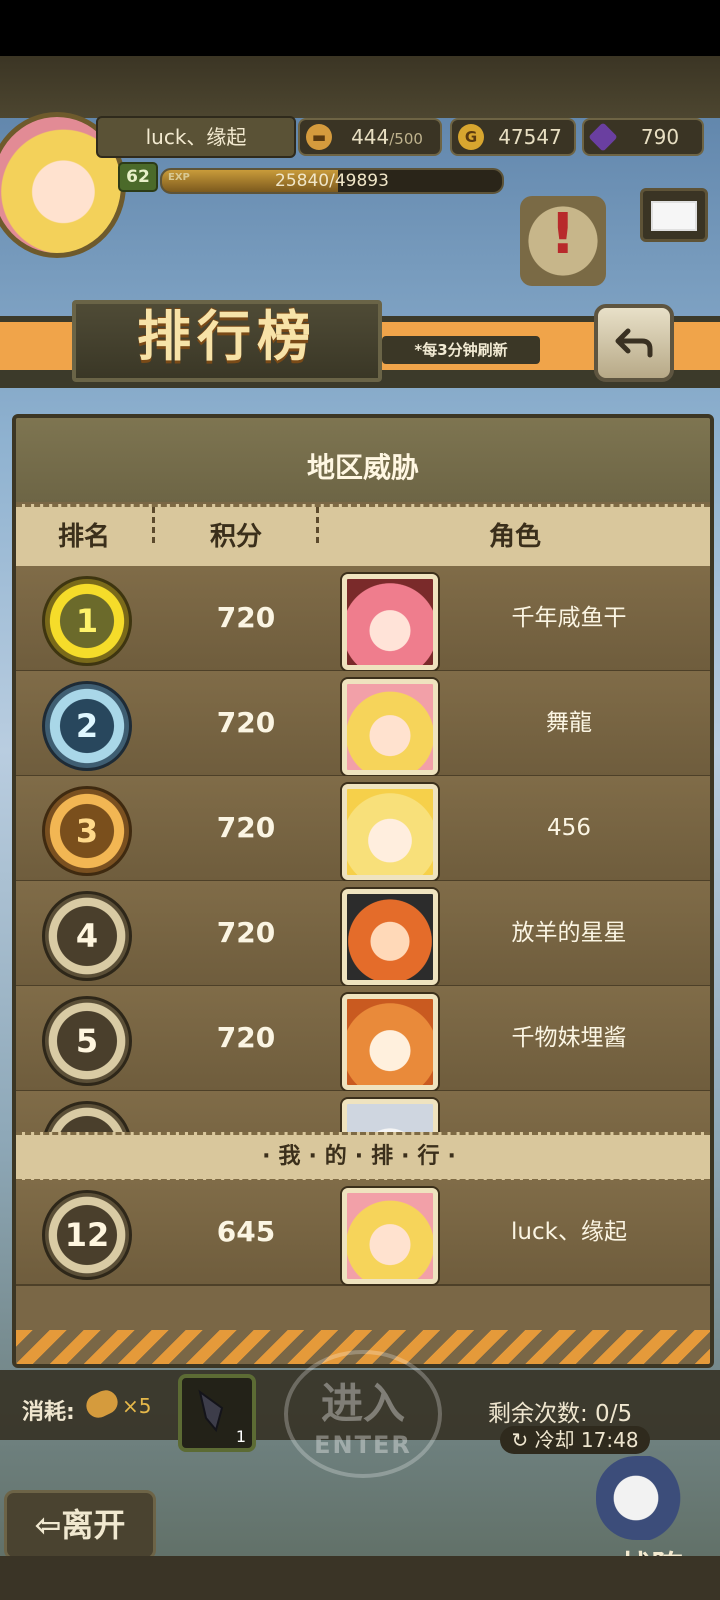 Image resolution: width=720 pixels, height=1600 pixels. I want to click on item-count: 1, so click(240, 1436).